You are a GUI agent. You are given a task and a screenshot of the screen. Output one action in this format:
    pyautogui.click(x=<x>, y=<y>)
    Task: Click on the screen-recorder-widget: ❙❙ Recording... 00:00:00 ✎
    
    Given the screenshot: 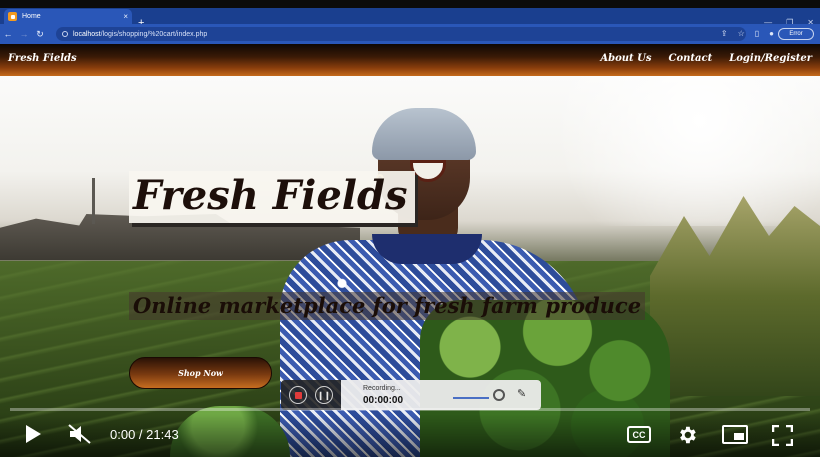 What is the action you would take?
    pyautogui.click(x=411, y=395)
    